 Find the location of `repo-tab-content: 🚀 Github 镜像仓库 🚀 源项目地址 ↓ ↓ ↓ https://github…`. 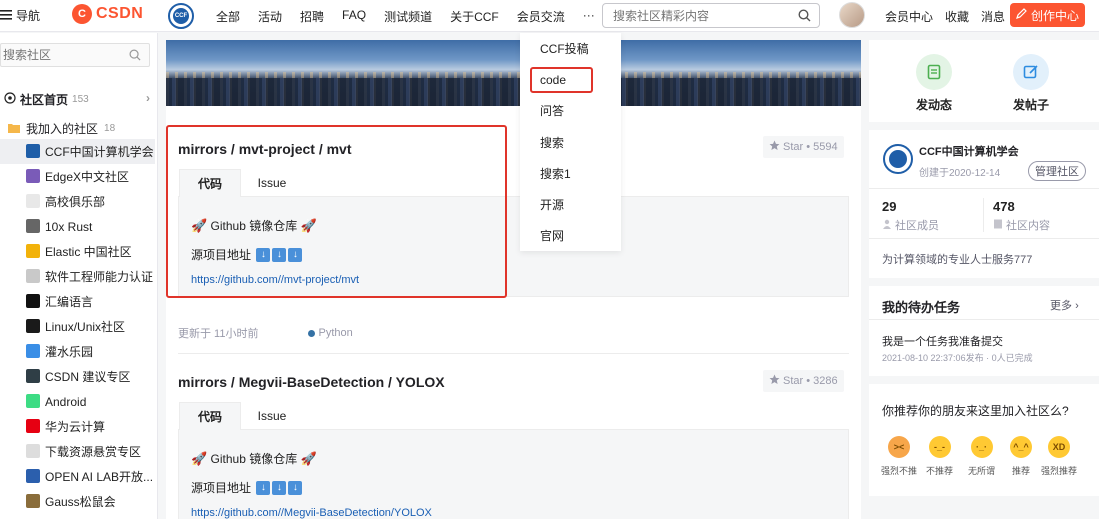

repo-tab-content: 🚀 Github 镜像仓库 🚀 源项目地址 ↓ ↓ ↓ https://github… is located at coordinates (513, 244).